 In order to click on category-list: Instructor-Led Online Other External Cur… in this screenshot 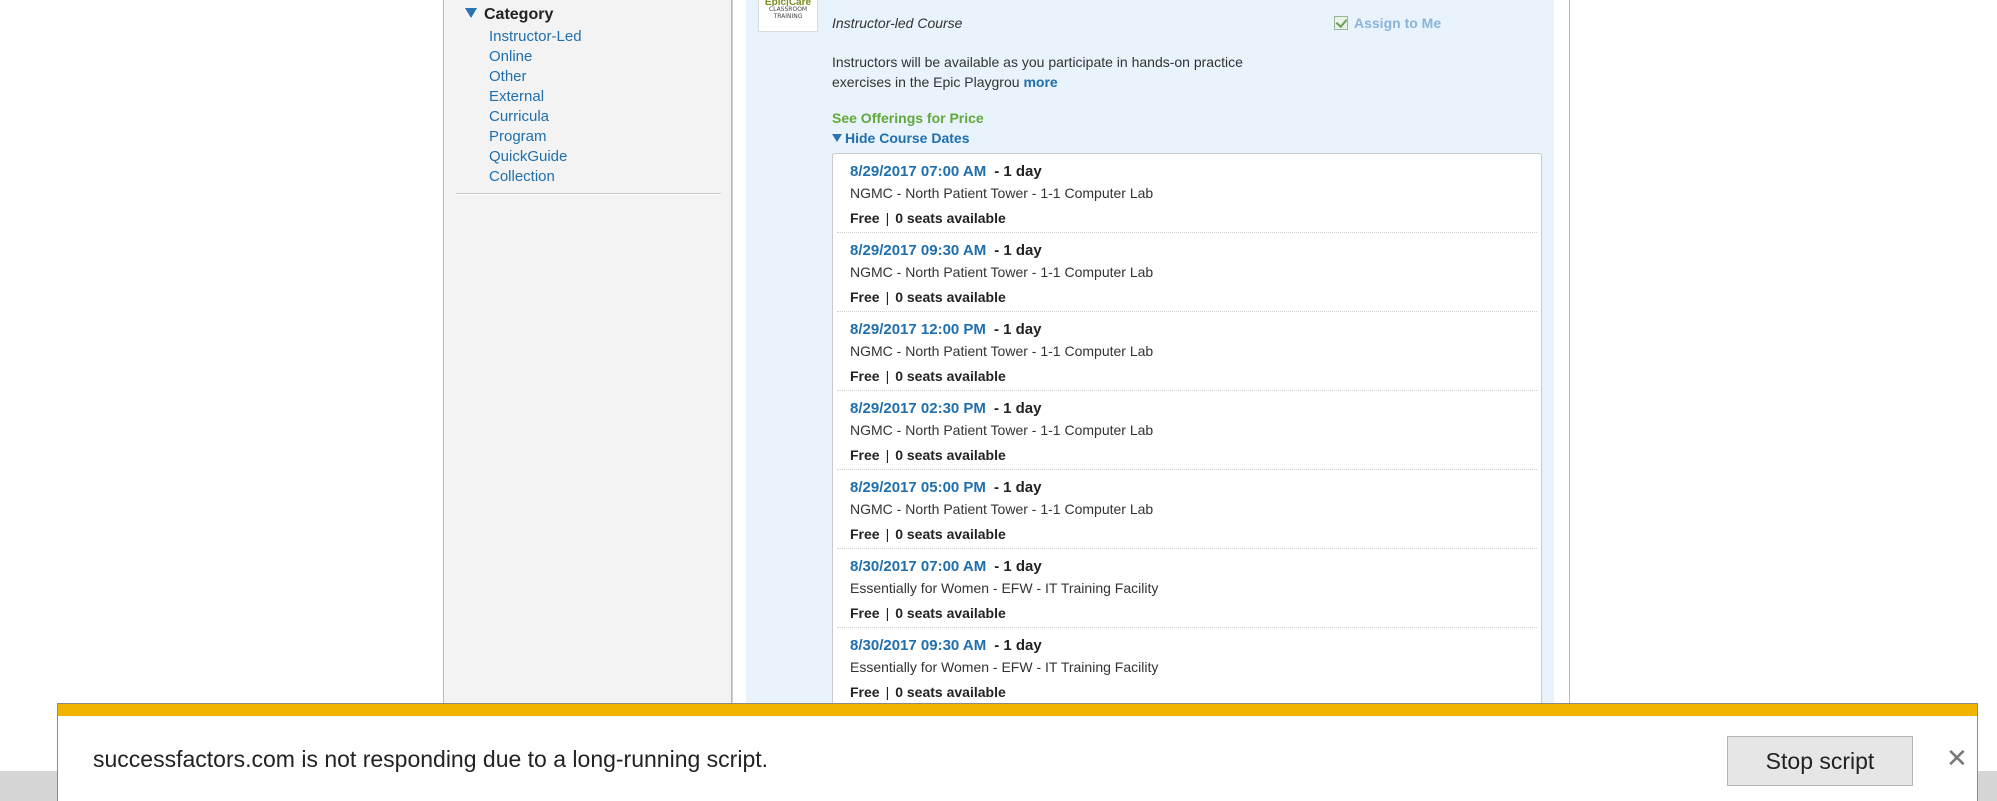, I will do `click(535, 107)`.